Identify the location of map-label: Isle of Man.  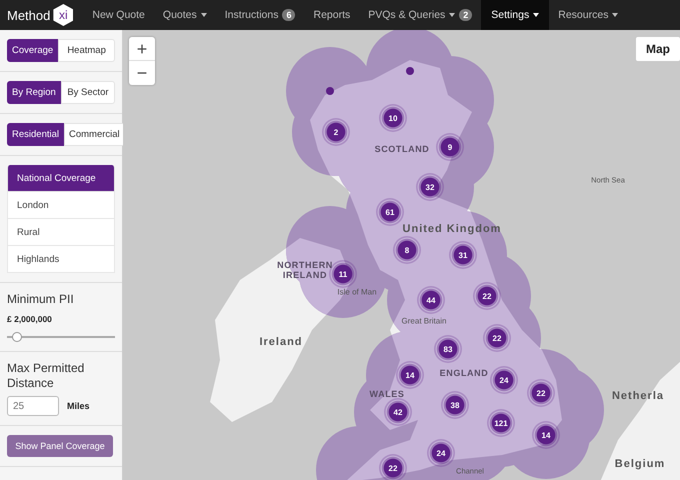
(357, 292).